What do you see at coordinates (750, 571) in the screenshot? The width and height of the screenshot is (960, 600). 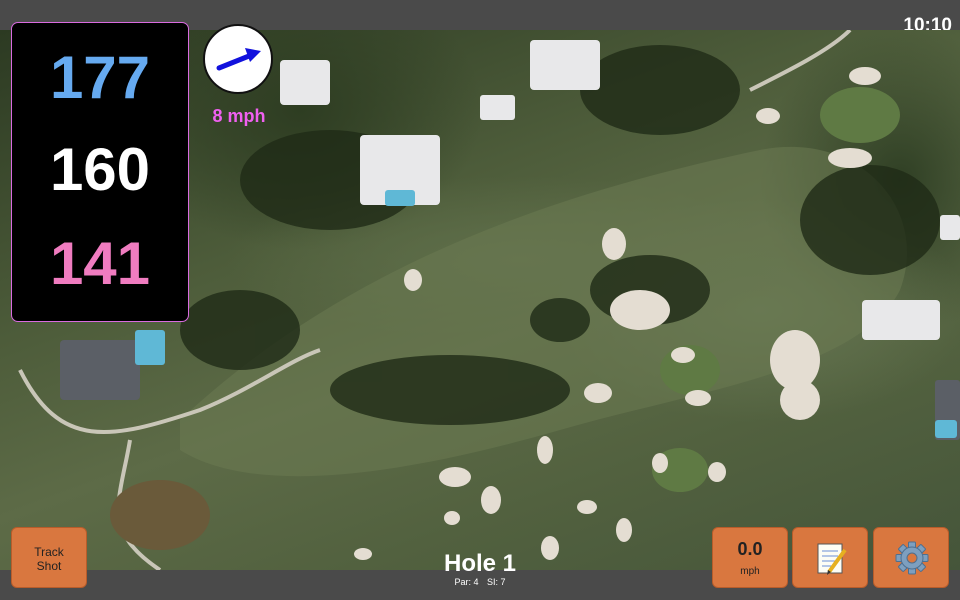 I see `wind-button-unit: mph` at bounding box center [750, 571].